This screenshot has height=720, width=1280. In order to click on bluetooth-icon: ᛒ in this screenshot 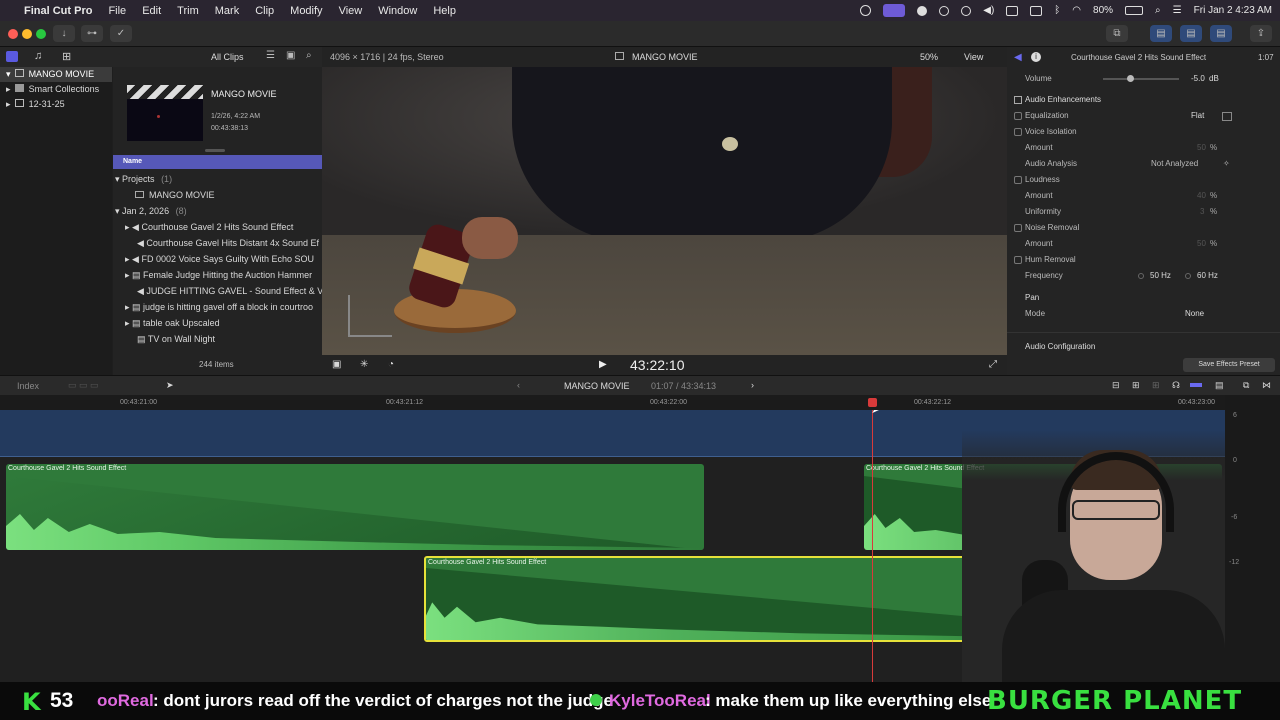, I will do `click(1057, 10)`.